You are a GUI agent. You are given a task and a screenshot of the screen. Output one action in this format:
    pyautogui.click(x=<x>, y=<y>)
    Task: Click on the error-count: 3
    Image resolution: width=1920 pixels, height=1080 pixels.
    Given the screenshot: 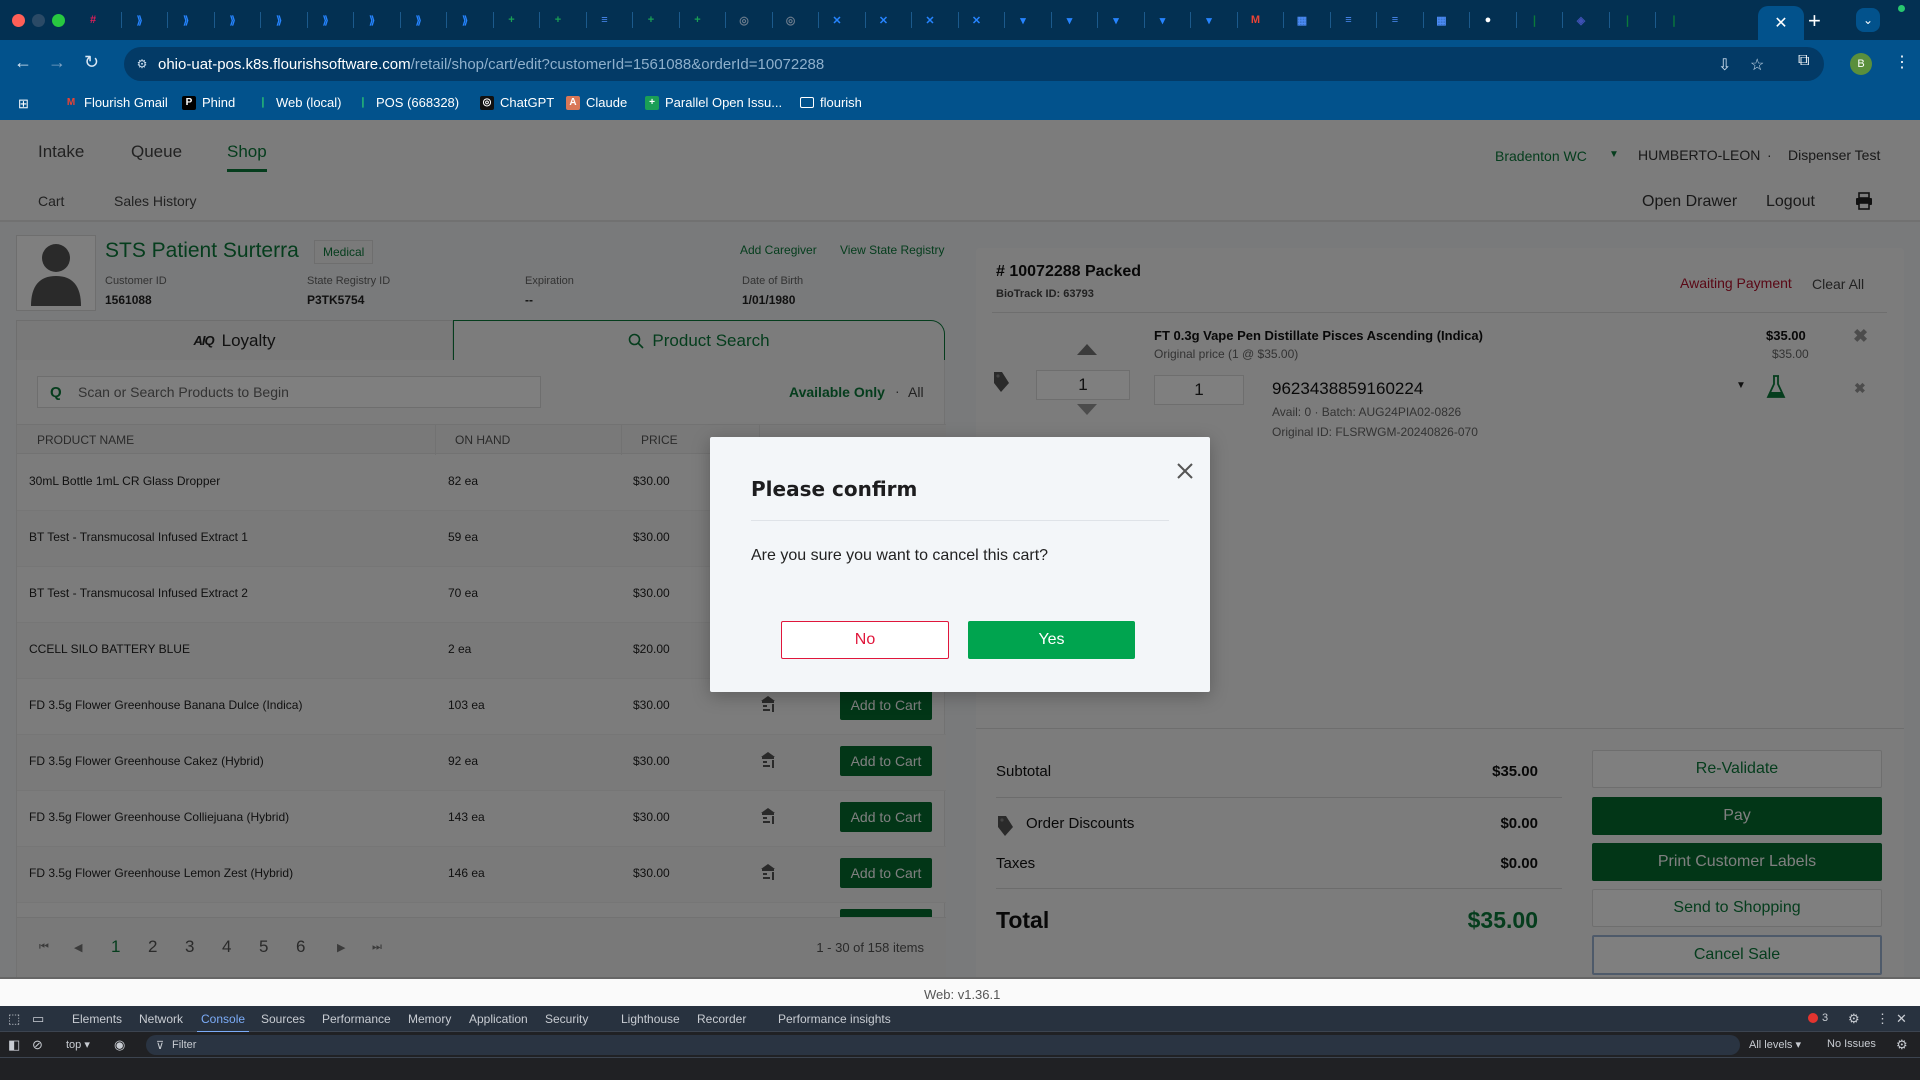 What is the action you would take?
    pyautogui.click(x=1825, y=1018)
    